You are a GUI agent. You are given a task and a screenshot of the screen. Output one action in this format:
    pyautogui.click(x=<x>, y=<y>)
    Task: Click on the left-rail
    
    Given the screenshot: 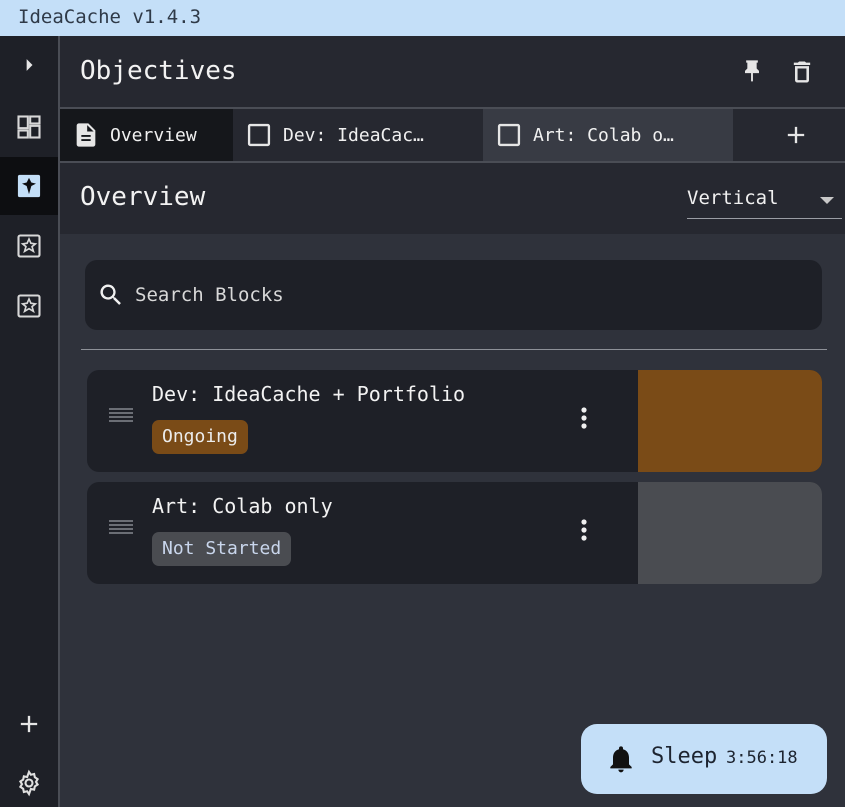 What is the action you would take?
    pyautogui.click(x=29, y=421)
    